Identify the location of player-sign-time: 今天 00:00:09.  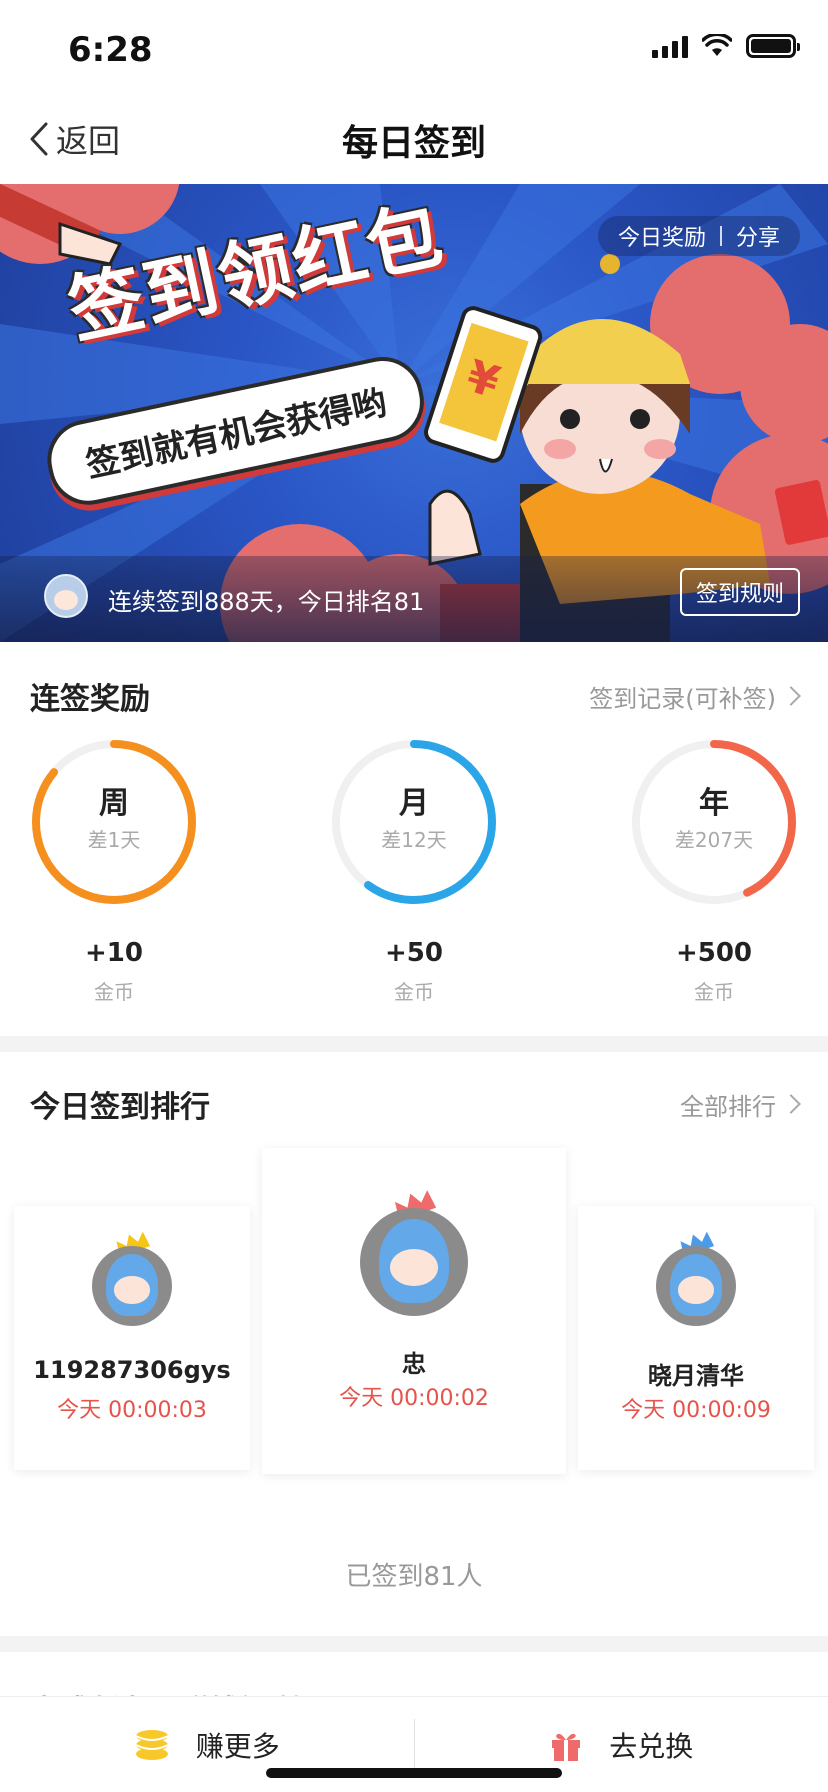
(696, 1410).